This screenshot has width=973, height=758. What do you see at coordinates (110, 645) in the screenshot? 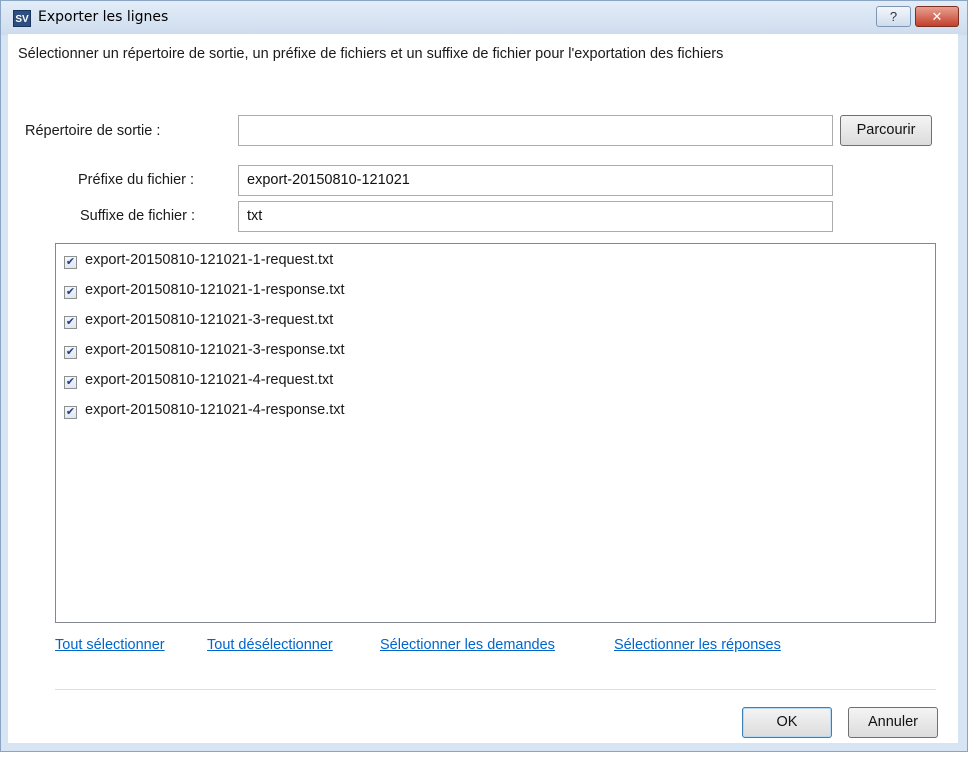
I see `select-all-link: Tout sélectionner` at bounding box center [110, 645].